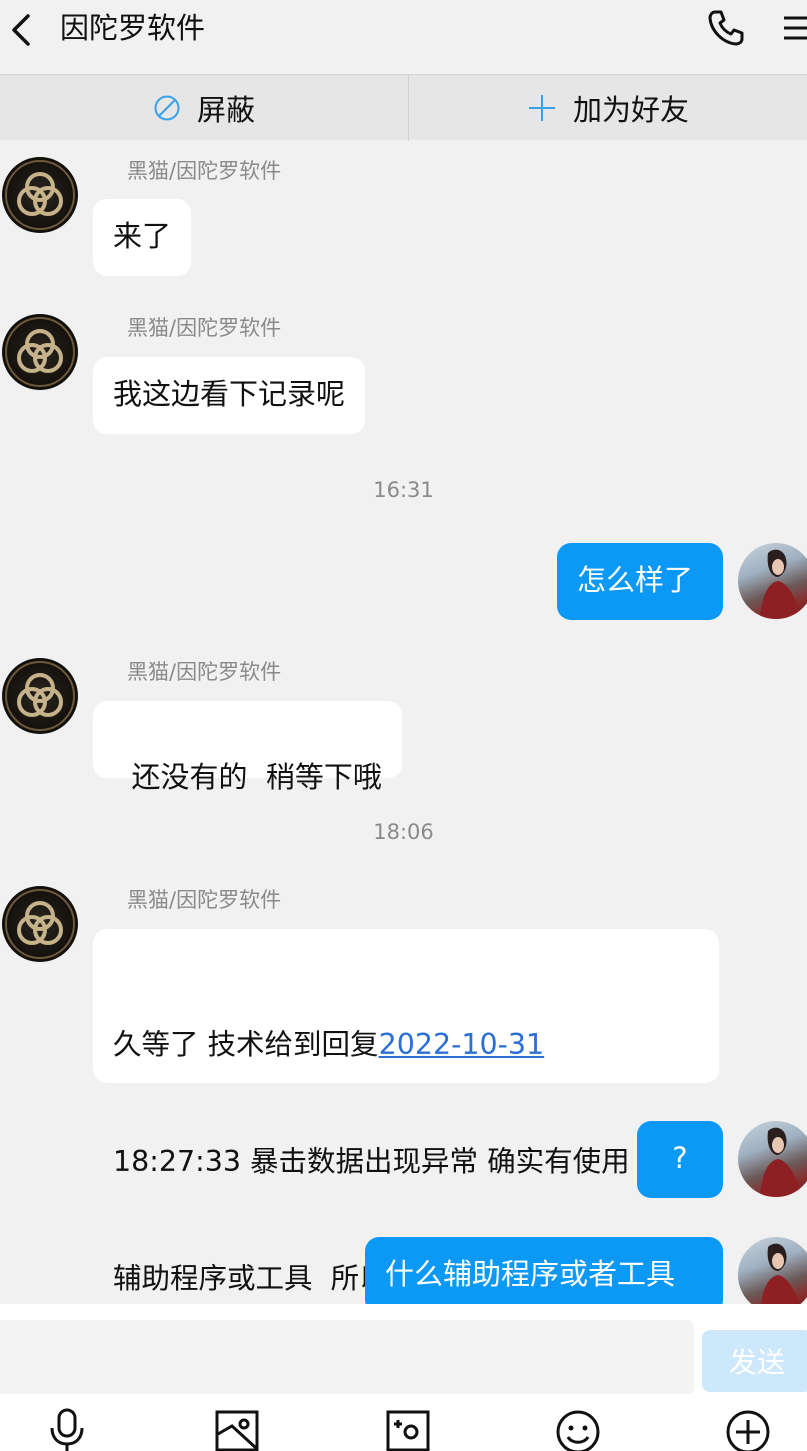 This screenshot has width=807, height=1451. I want to click on message-text: 还没有的 稍等下哦, so click(256, 777).